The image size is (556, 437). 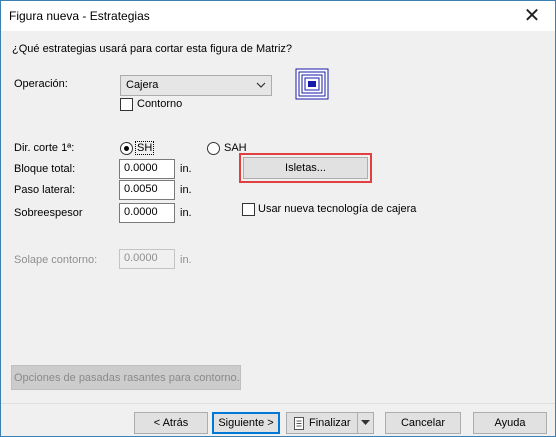 I want to click on next-button: Siguiente >, so click(x=246, y=423).